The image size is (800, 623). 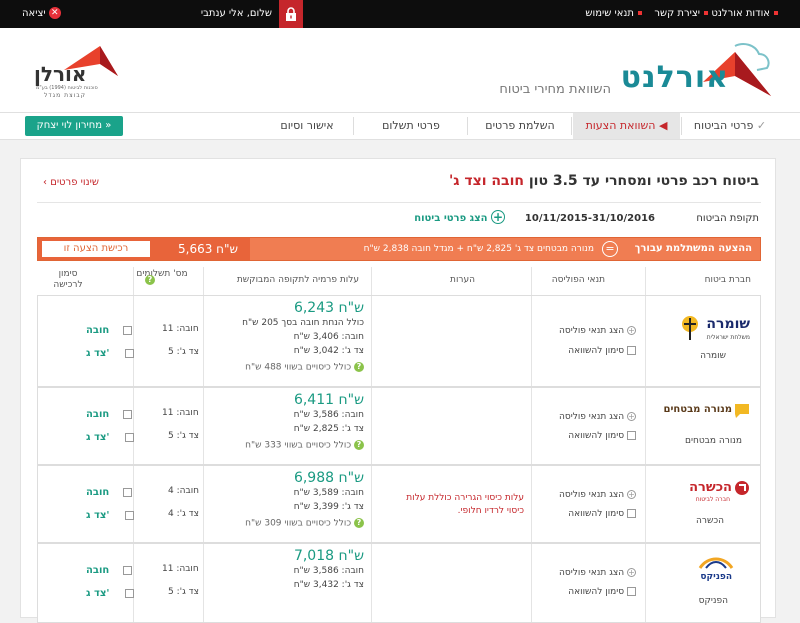 I want to click on terms-link: תנאי שימוש, so click(x=613, y=14).